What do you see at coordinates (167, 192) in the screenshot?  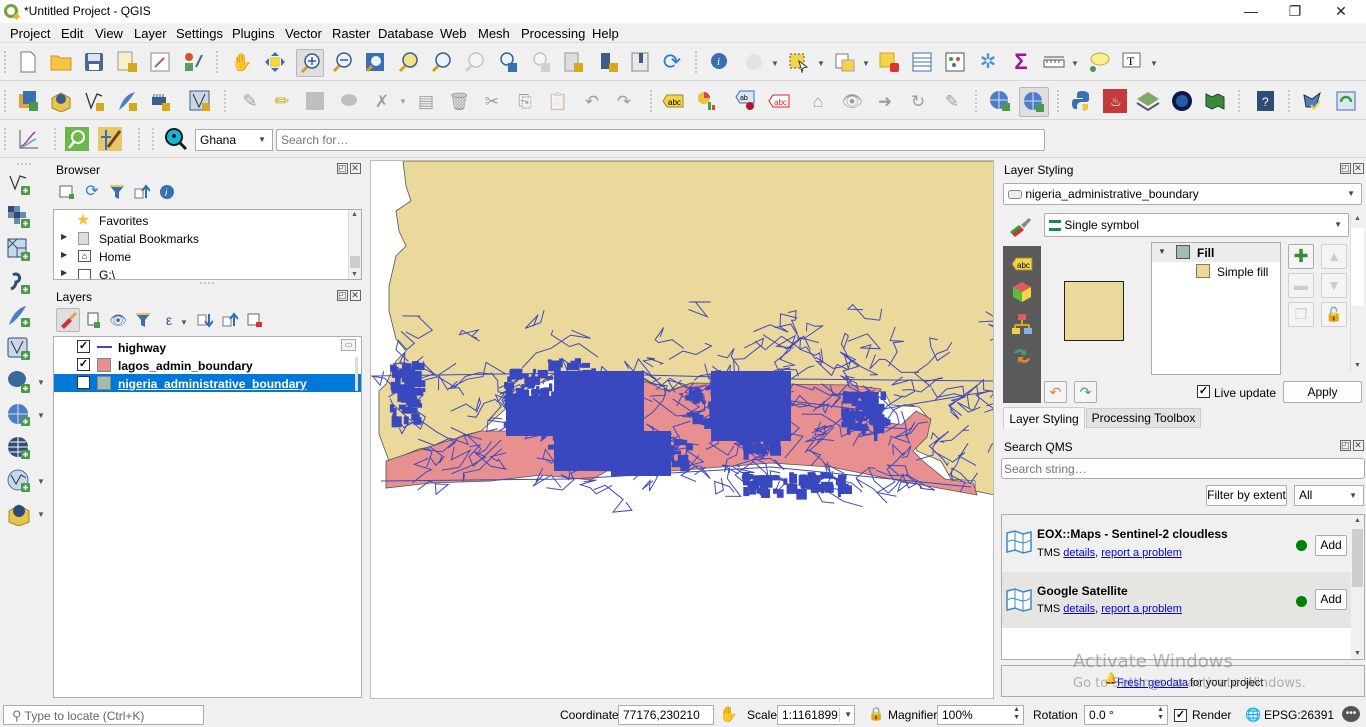 I see `properties-icon: i` at bounding box center [167, 192].